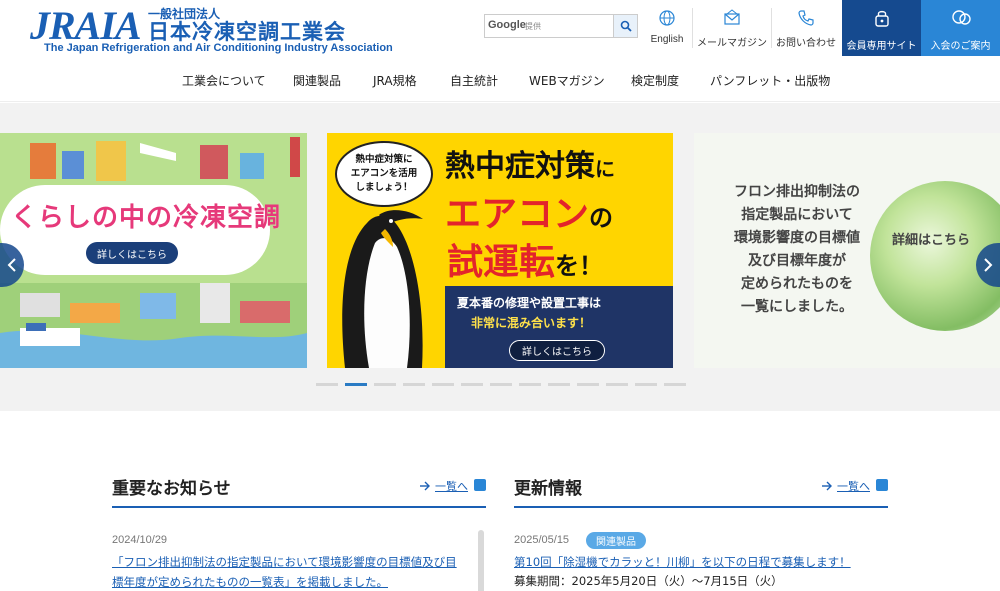 The height and width of the screenshot is (591, 1000). I want to click on nav-about: 工業会について, so click(224, 80).